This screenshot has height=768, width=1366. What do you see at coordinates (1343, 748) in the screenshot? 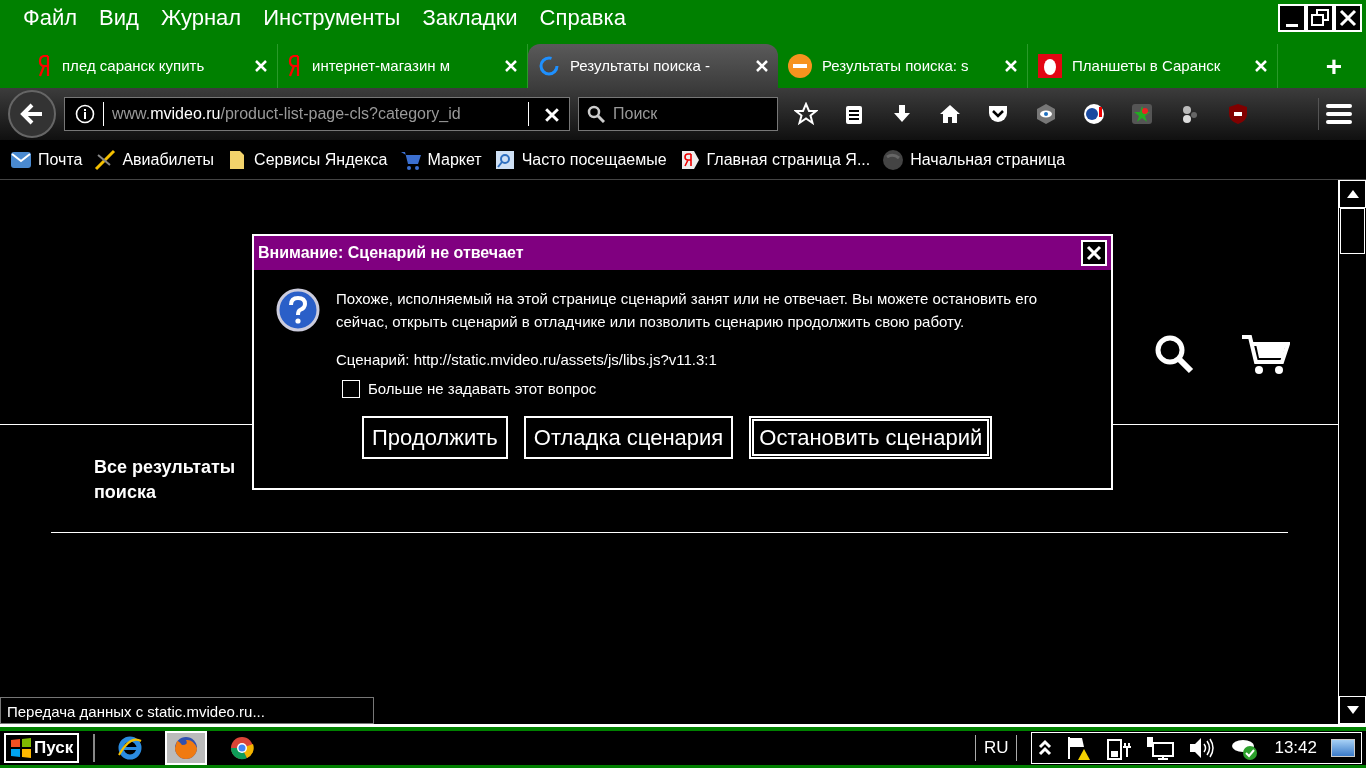
I see `show-desktop-button` at bounding box center [1343, 748].